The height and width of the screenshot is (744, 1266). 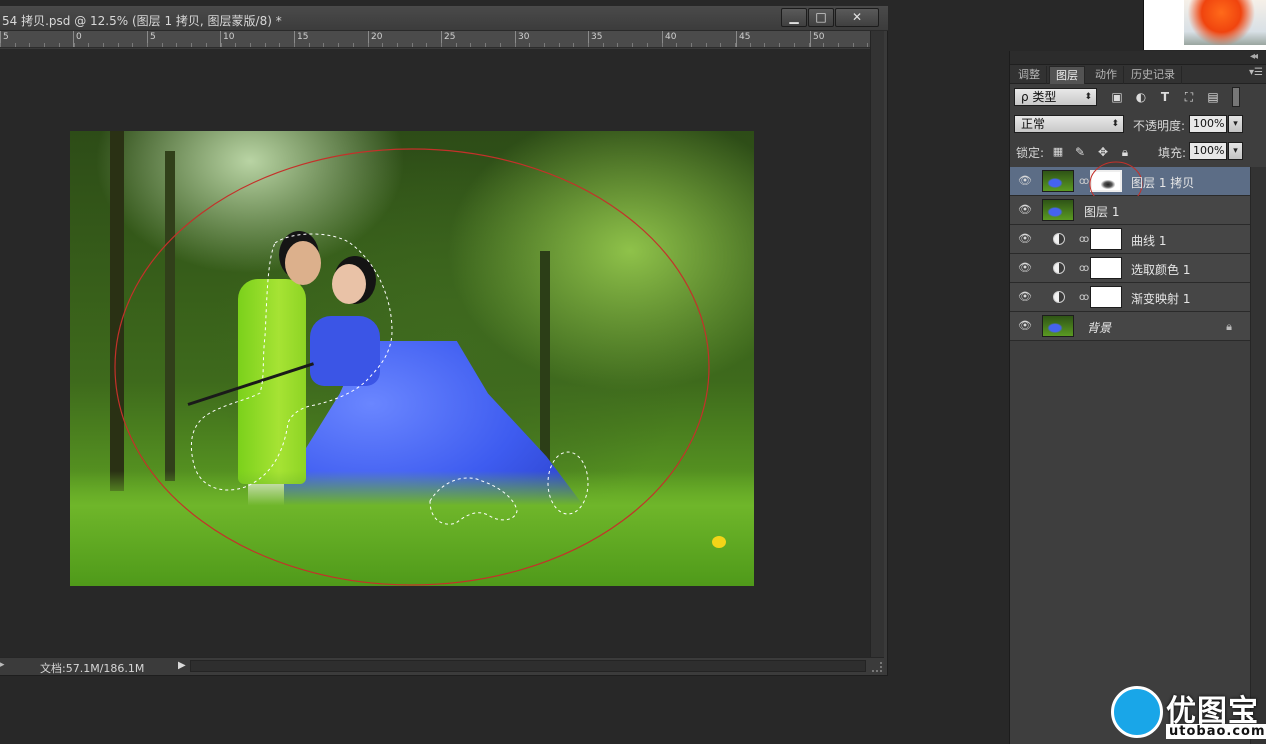 I want to click on shape-filter-icon: ⛶, so click(x=1189, y=97).